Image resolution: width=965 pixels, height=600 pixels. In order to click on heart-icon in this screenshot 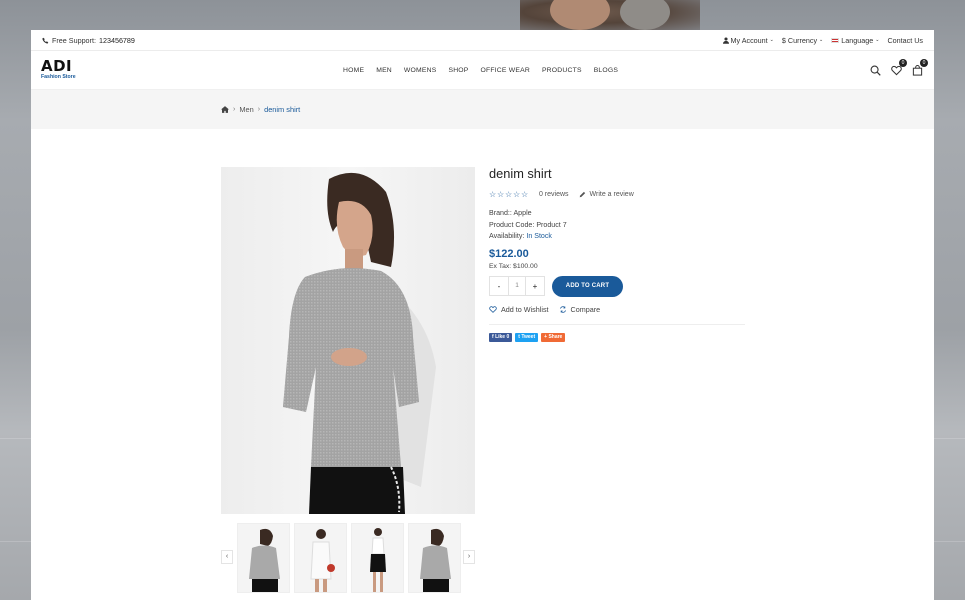, I will do `click(493, 309)`.